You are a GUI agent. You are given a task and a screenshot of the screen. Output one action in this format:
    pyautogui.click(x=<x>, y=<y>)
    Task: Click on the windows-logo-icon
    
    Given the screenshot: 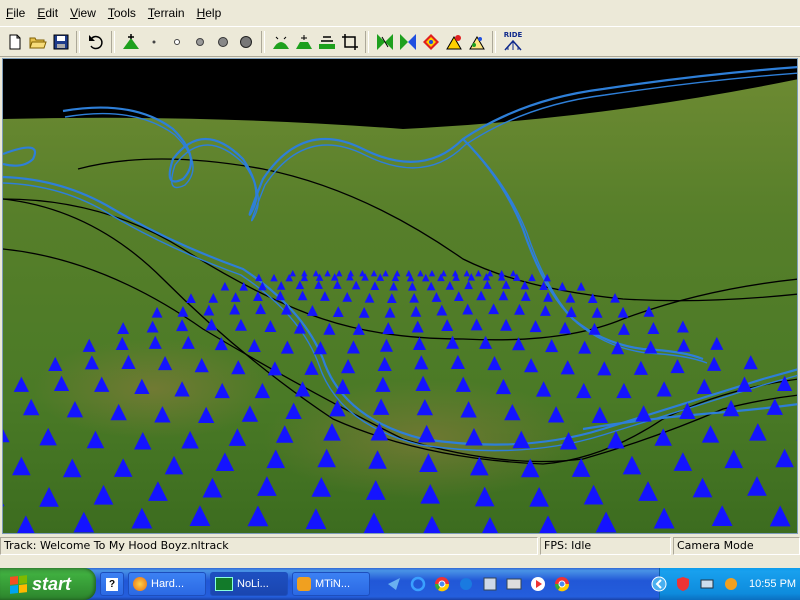 What is the action you would take?
    pyautogui.click(x=18, y=584)
    